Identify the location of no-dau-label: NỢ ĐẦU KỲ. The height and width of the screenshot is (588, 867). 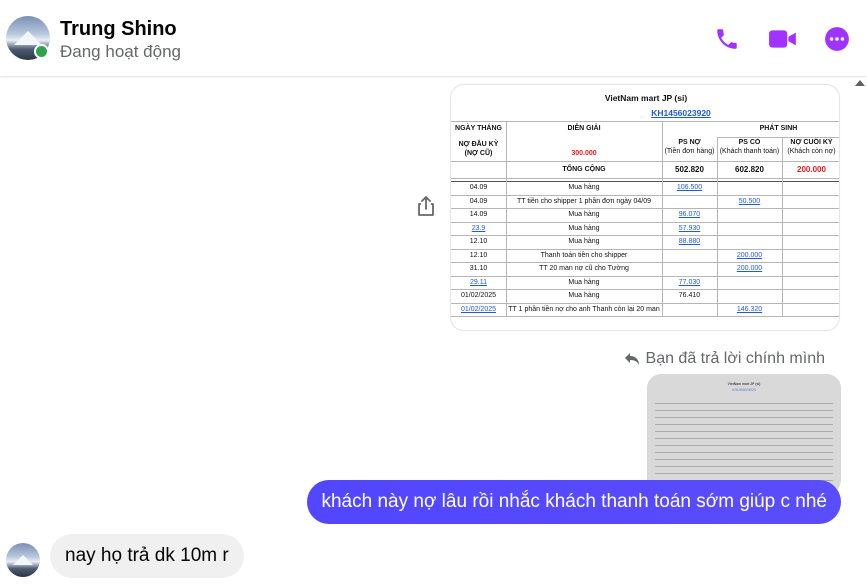
(478, 145).